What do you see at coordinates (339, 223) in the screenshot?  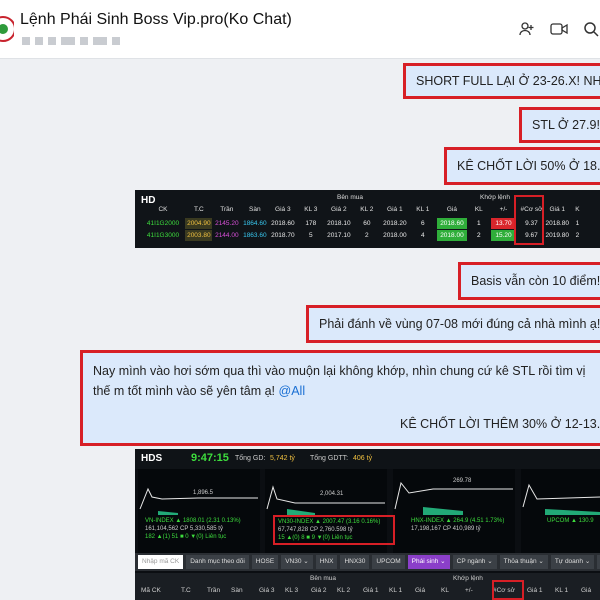 I see `table-cell: 2018.10` at bounding box center [339, 223].